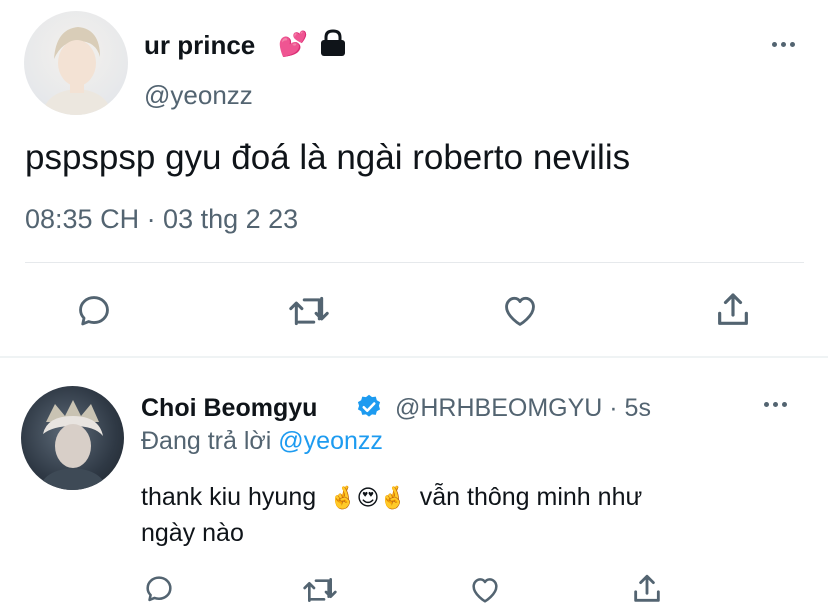 Image resolution: width=828 pixels, height=614 pixels. I want to click on display-name: ur prince, so click(199, 45).